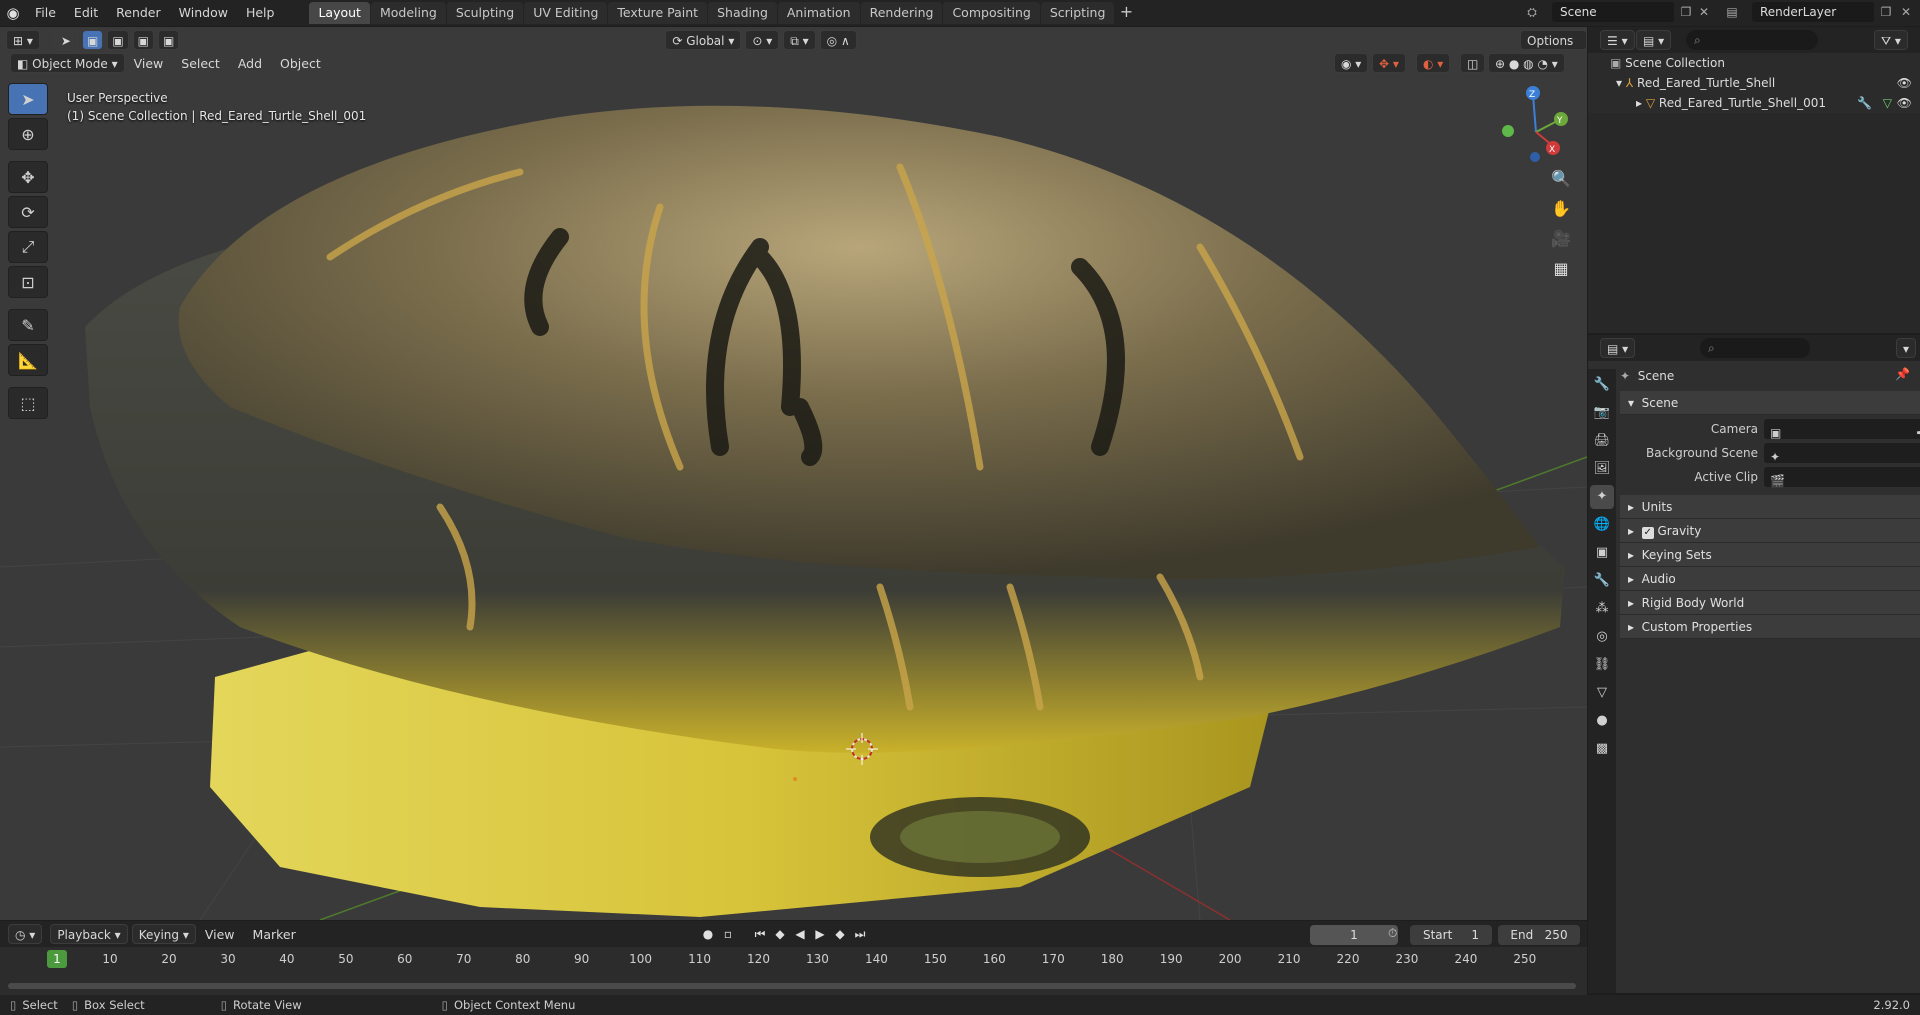  I want to click on active-clip-field: 🎬, so click(1842, 477).